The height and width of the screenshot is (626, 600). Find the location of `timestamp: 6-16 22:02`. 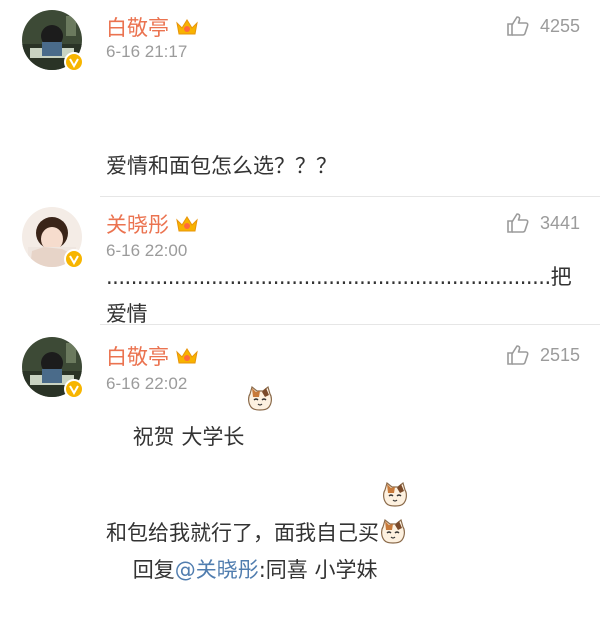

timestamp: 6-16 22:02 is located at coordinates (147, 383).